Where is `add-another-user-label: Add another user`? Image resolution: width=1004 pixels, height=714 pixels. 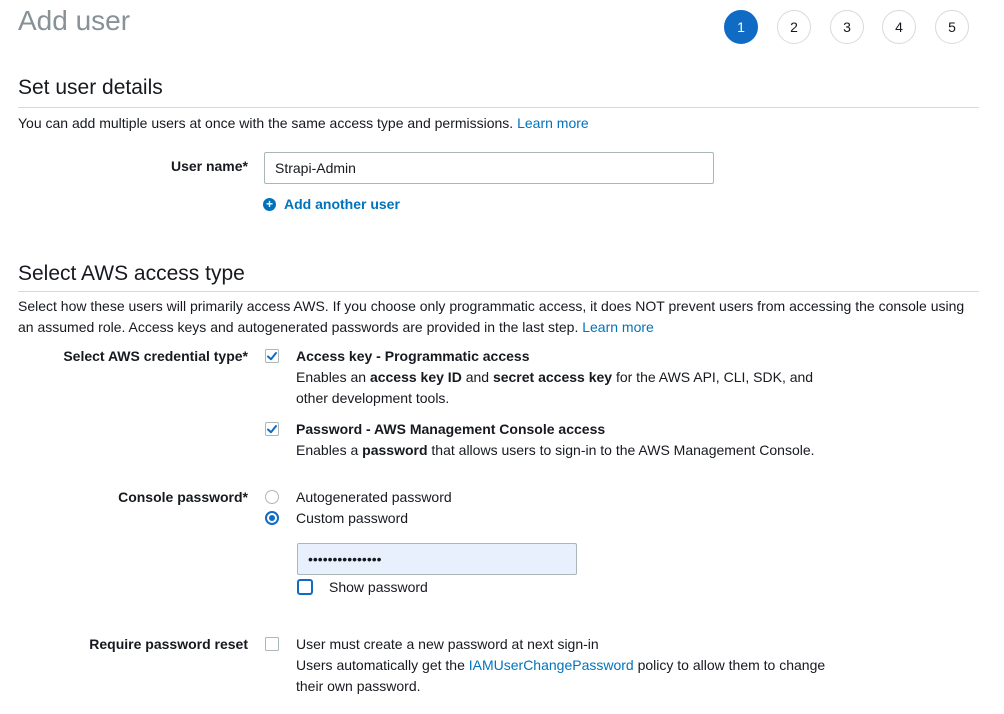 add-another-user-label: Add another user is located at coordinates (342, 204).